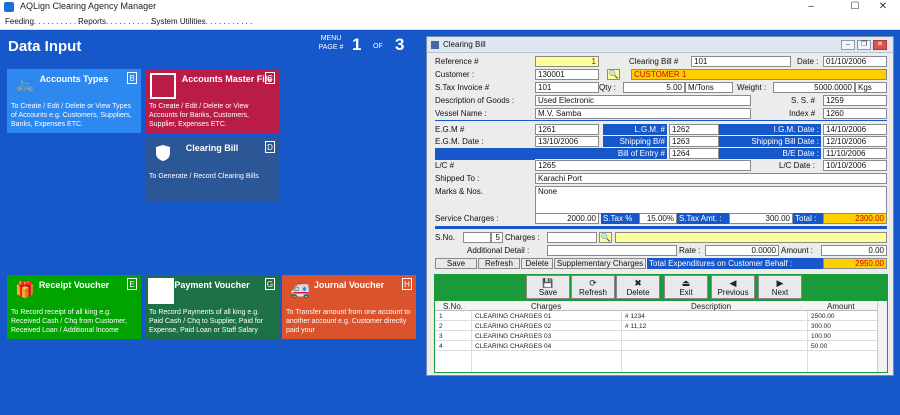 Image resolution: width=900 pixels, height=415 pixels. I want to click on charges-search-icon: 🔍, so click(605, 237).